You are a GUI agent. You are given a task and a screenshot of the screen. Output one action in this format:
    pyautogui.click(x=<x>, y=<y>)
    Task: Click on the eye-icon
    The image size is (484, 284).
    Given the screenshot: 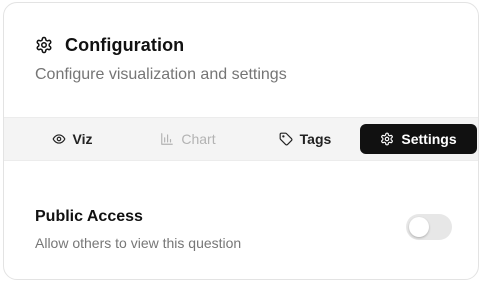 What is the action you would take?
    pyautogui.click(x=58, y=139)
    